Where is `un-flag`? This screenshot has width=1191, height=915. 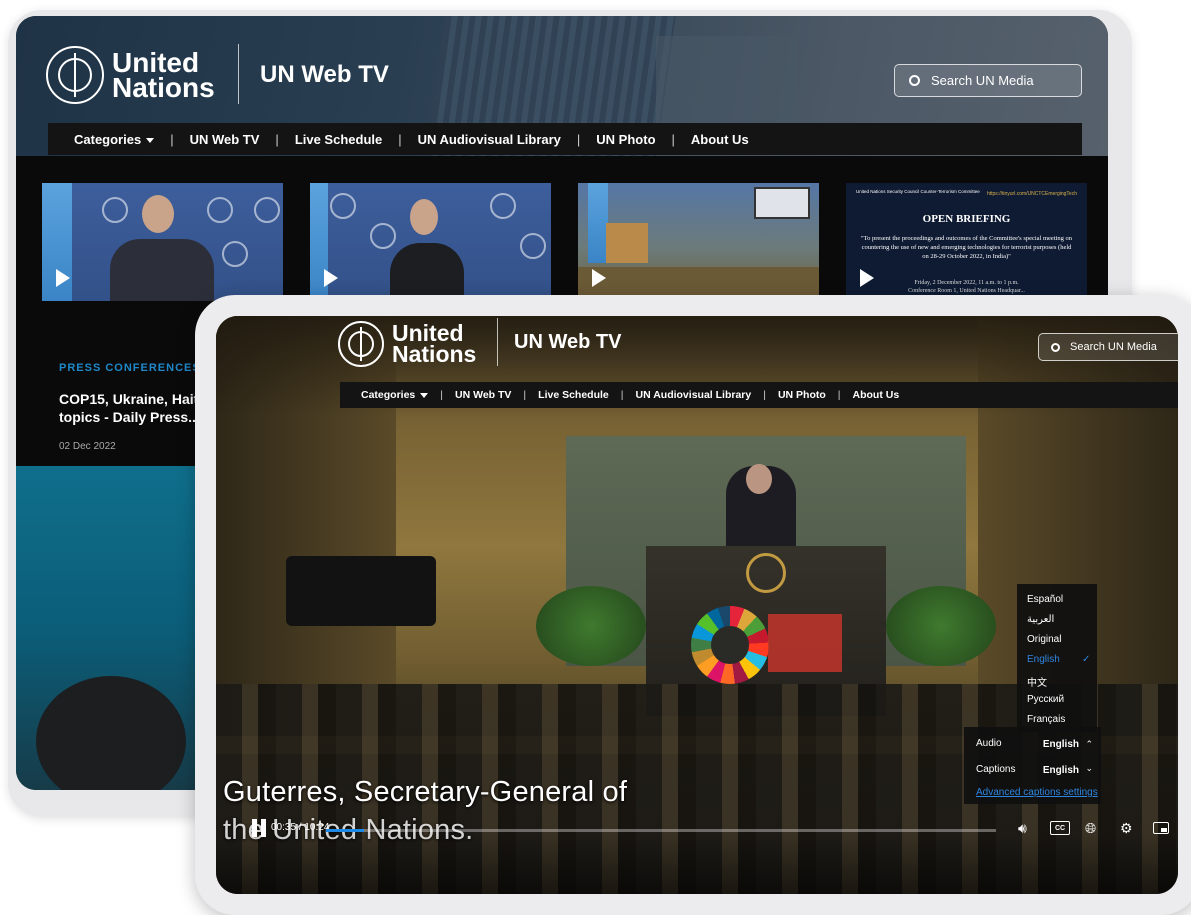
un-flag is located at coordinates (598, 223).